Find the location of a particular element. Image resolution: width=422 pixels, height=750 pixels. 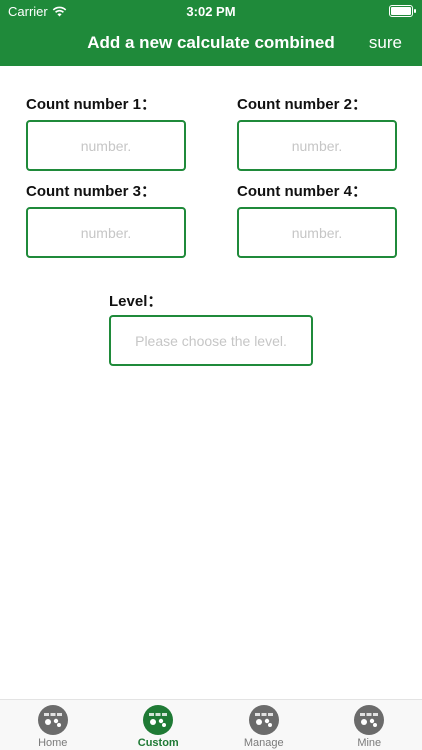

level-field: Level： is located at coordinates (211, 329).